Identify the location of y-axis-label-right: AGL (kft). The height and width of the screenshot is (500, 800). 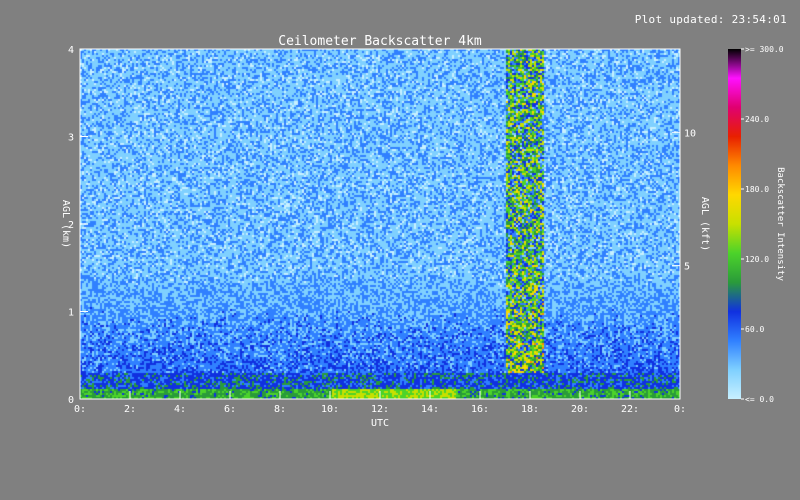
(704, 224).